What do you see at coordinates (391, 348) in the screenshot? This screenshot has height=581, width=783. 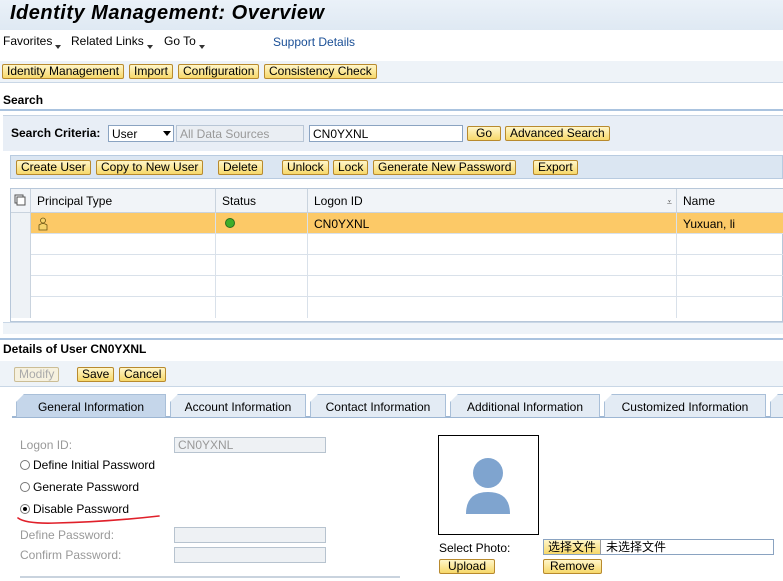 I see `details-section-header: Details of User CN0YXNL` at bounding box center [391, 348].